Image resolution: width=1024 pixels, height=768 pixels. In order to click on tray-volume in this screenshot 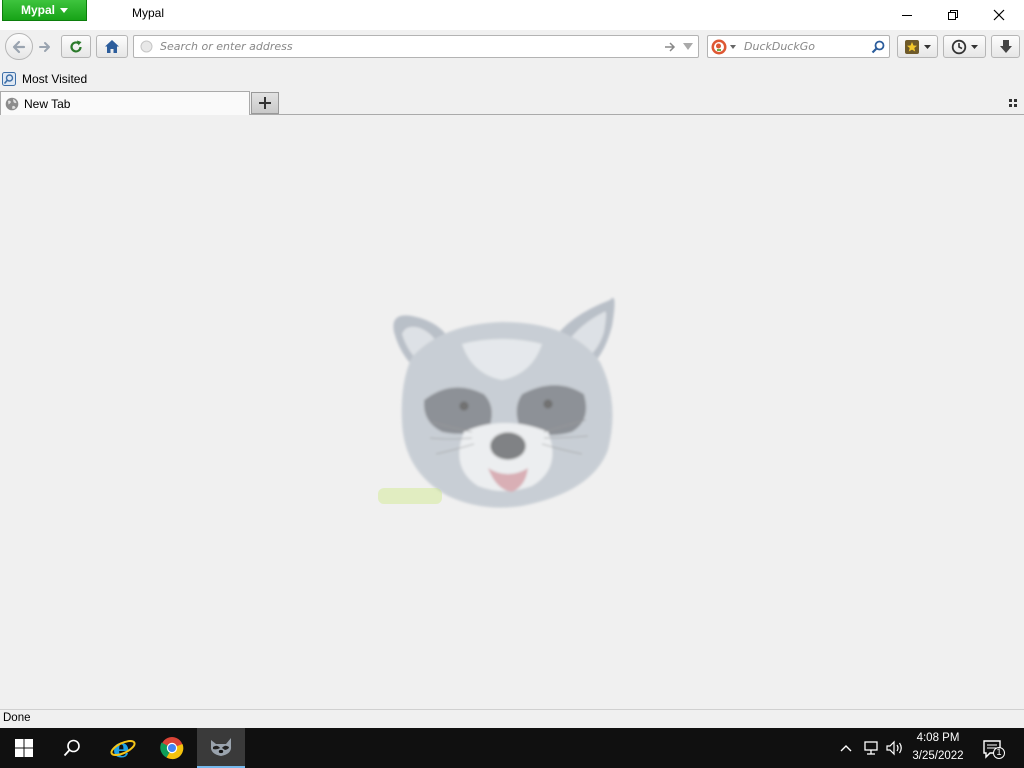, I will do `click(895, 748)`.